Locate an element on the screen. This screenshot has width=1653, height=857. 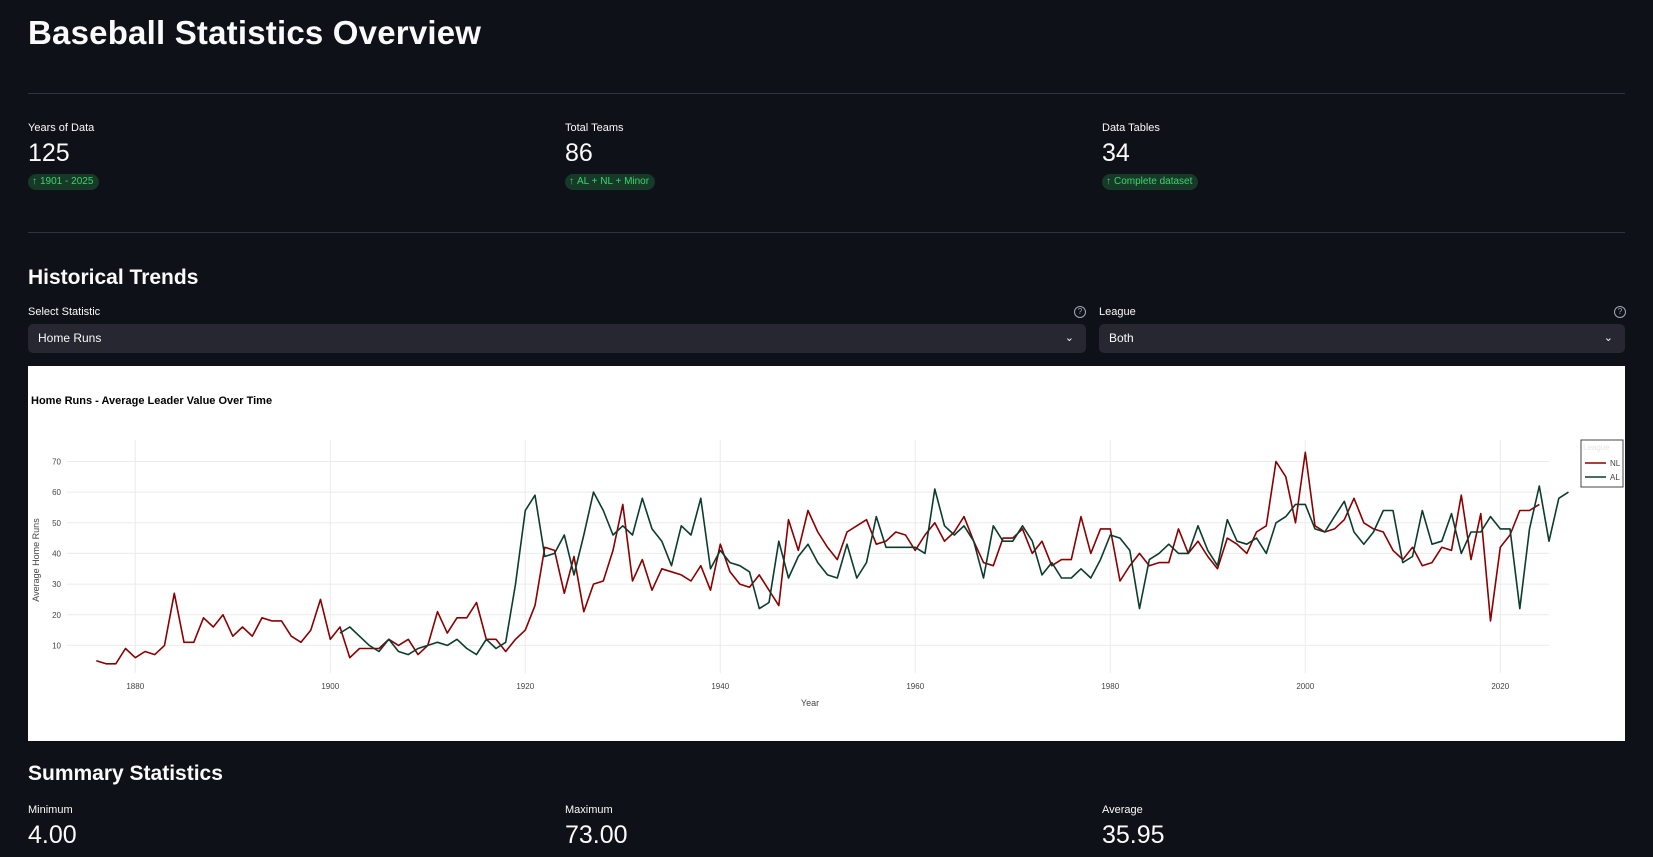
x-tick-label: 1960 is located at coordinates (915, 686).